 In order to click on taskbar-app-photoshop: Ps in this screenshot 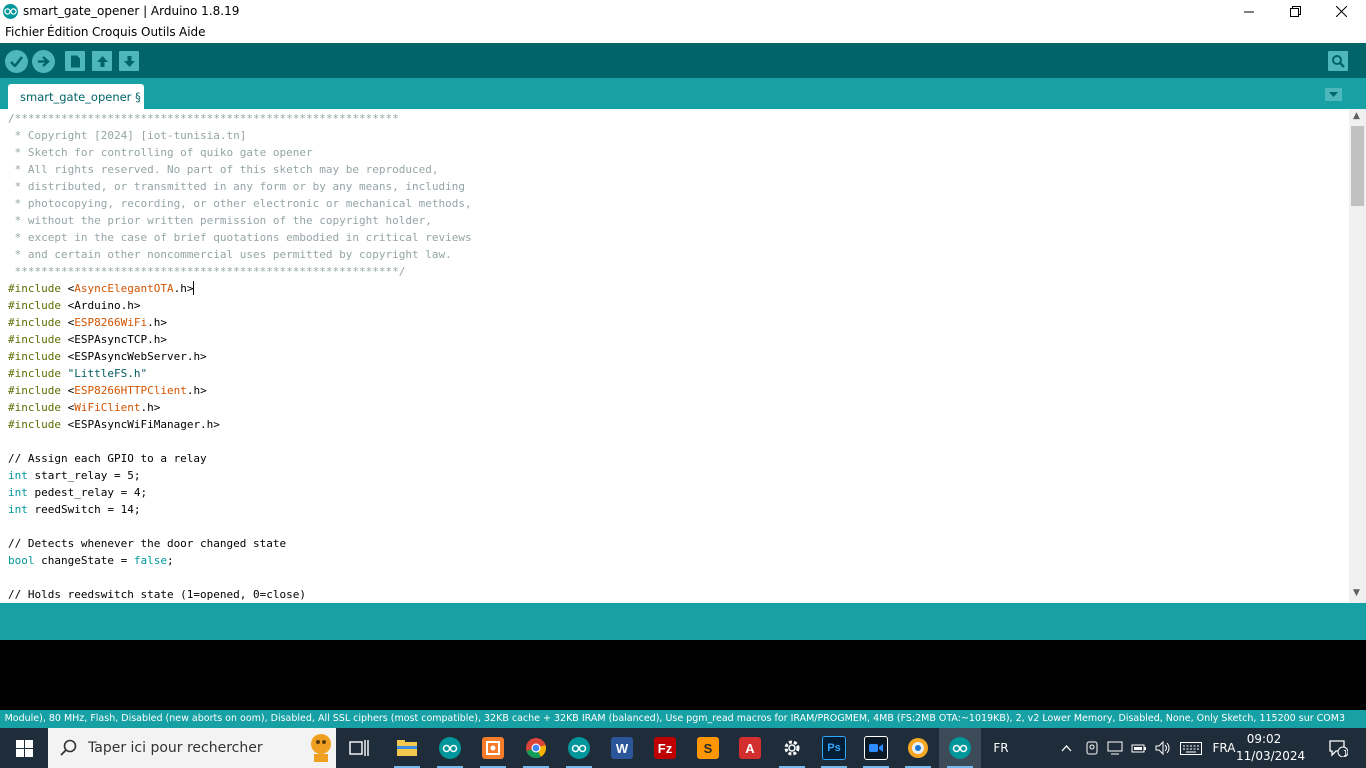, I will do `click(834, 748)`.